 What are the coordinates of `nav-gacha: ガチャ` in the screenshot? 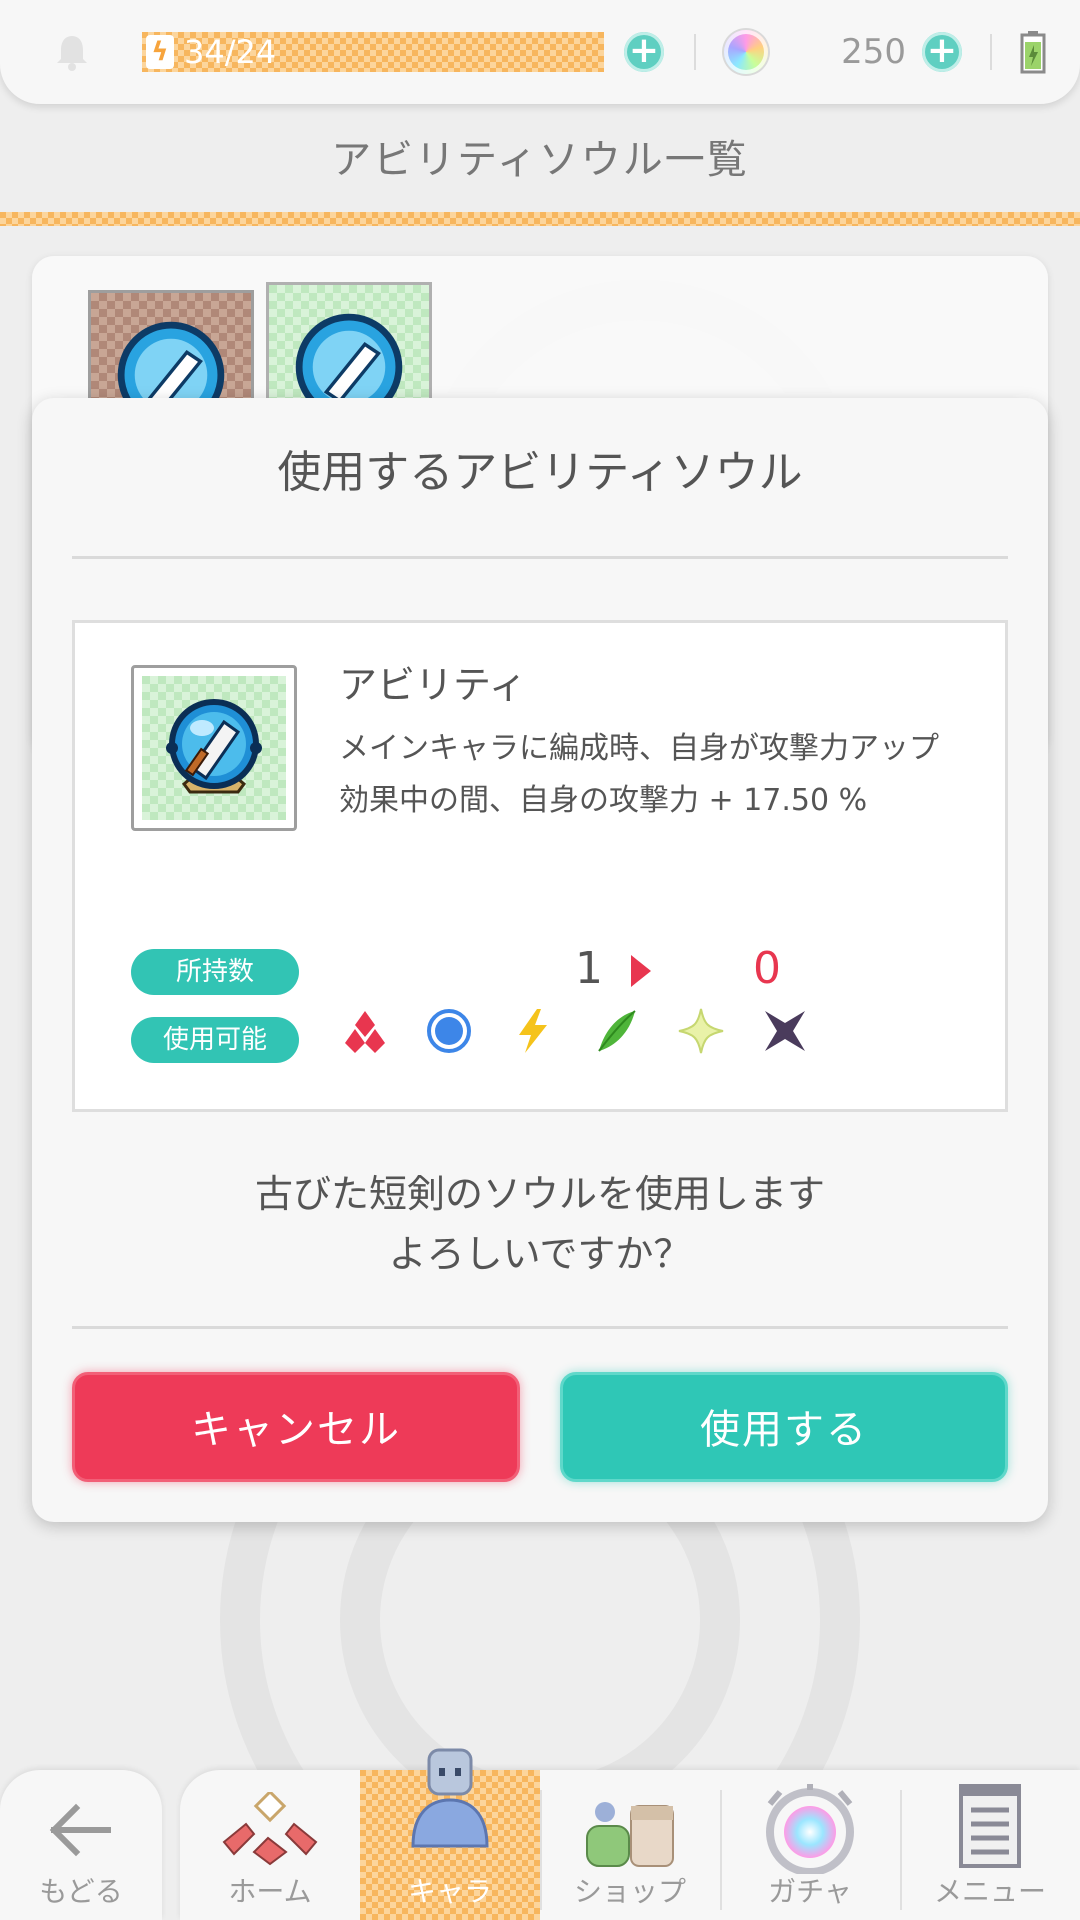 It's located at (810, 1845).